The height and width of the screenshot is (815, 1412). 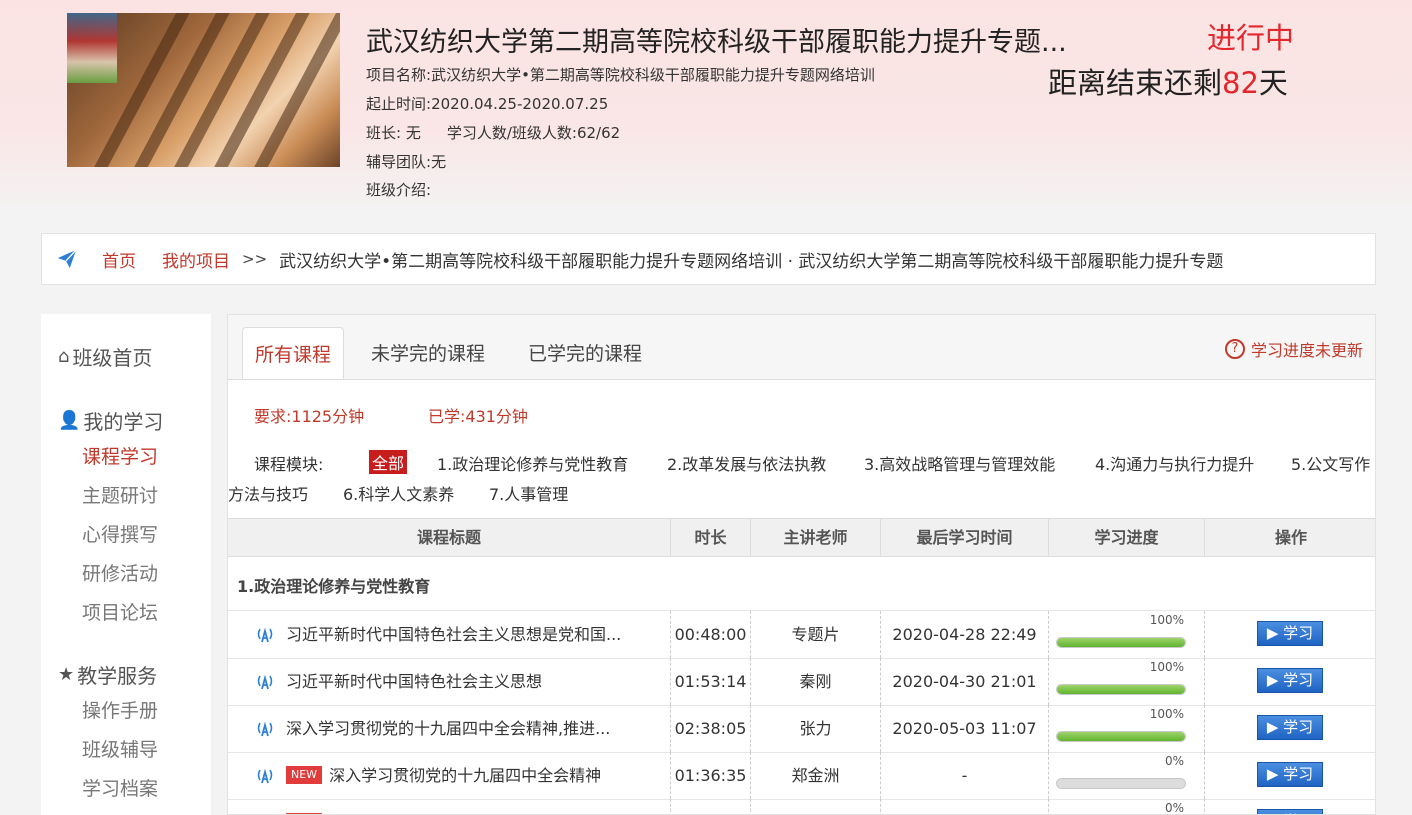 I want to click on col-duration: 时长, so click(x=711, y=537).